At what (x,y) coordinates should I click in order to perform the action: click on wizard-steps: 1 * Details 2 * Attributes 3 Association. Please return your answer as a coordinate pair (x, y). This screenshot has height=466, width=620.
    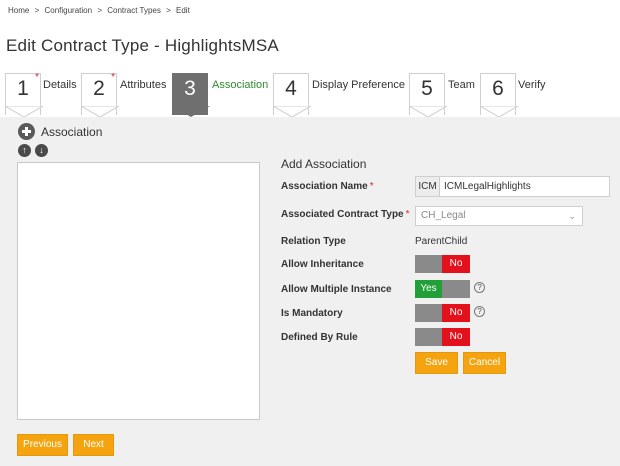
    Looking at the image, I should click on (310, 95).